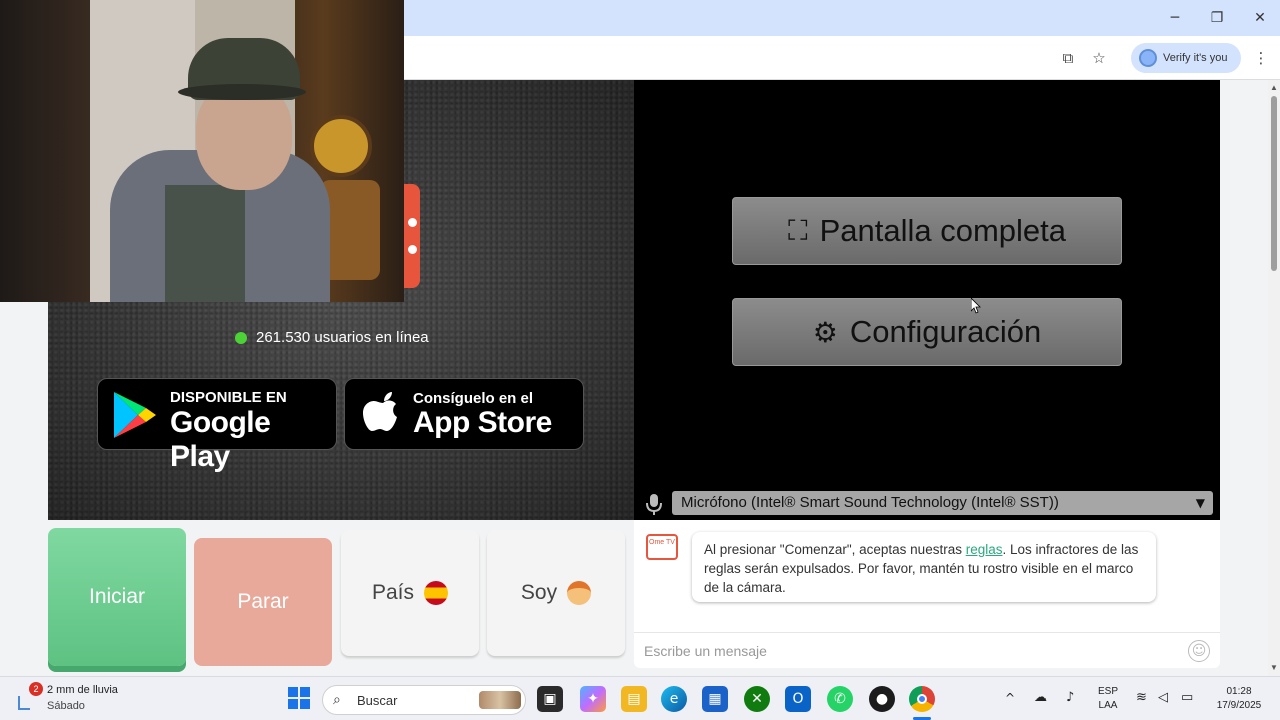 The width and height of the screenshot is (1280, 720). What do you see at coordinates (1274, 667) in the screenshot?
I see `scroll-down-icon: ▼` at bounding box center [1274, 667].